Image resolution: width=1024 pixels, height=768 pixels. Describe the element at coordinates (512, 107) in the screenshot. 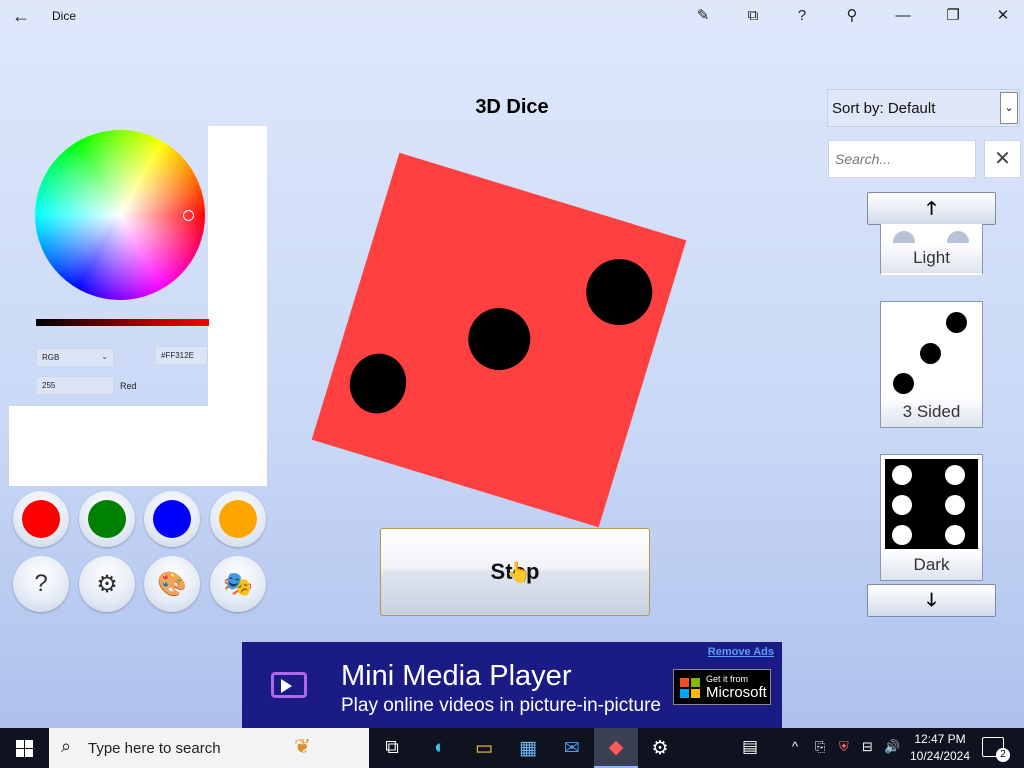

I see `page-title: 3D Dice` at that location.